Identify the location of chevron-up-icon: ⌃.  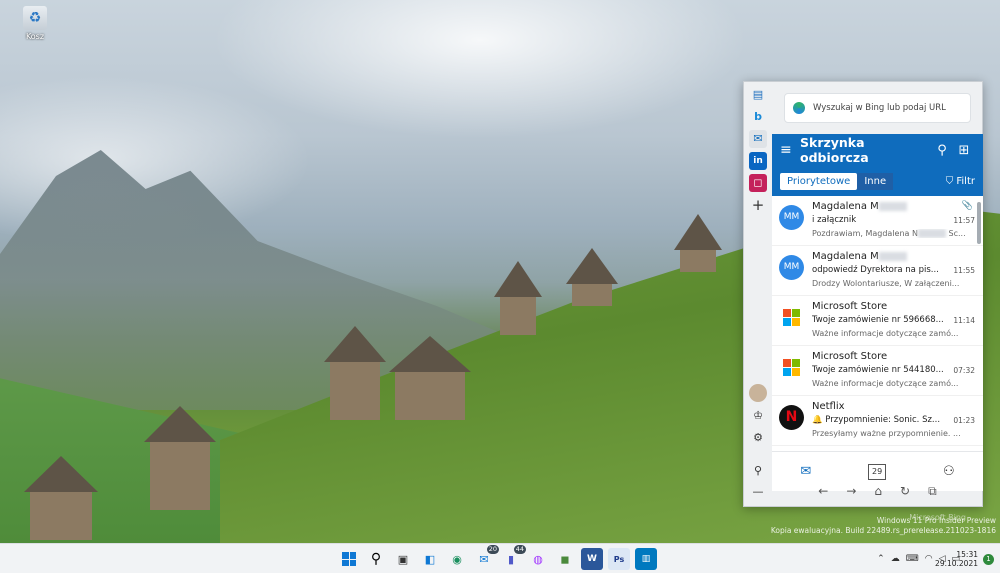
(881, 559).